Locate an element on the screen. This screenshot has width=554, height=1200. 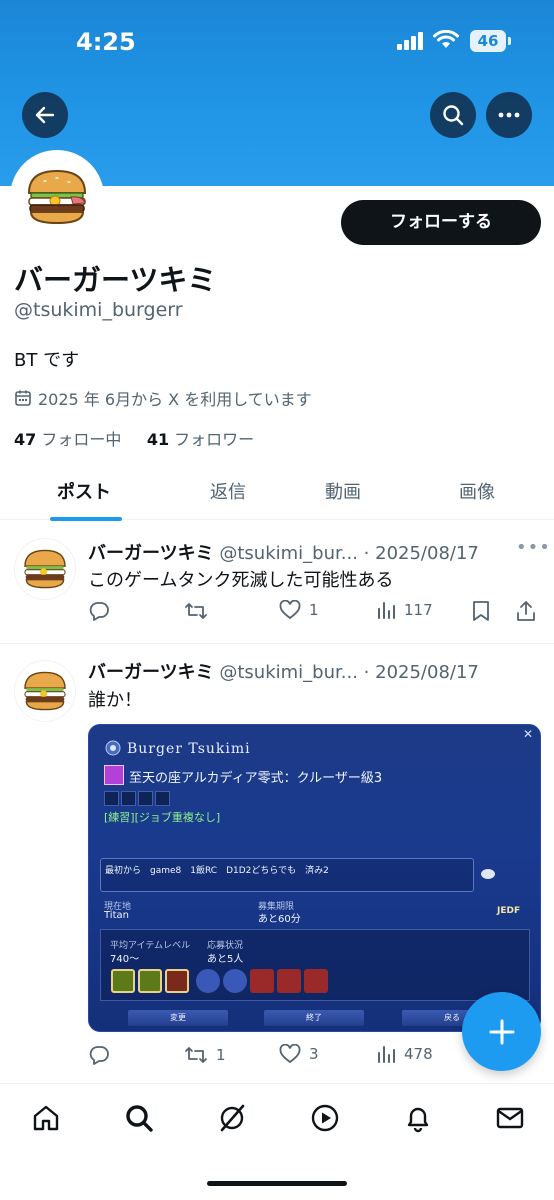
more-horizontal-icon is located at coordinates (509, 115).